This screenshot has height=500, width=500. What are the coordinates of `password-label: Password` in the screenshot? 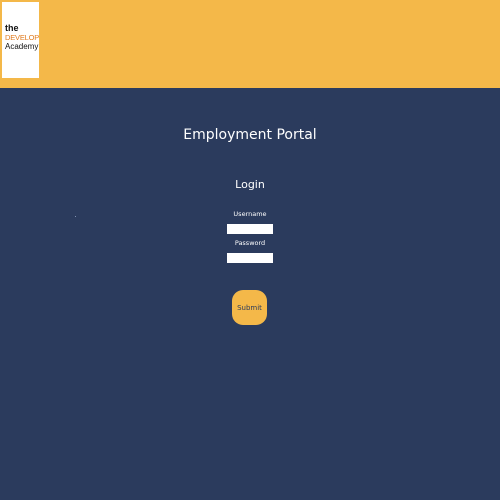 It's located at (250, 243).